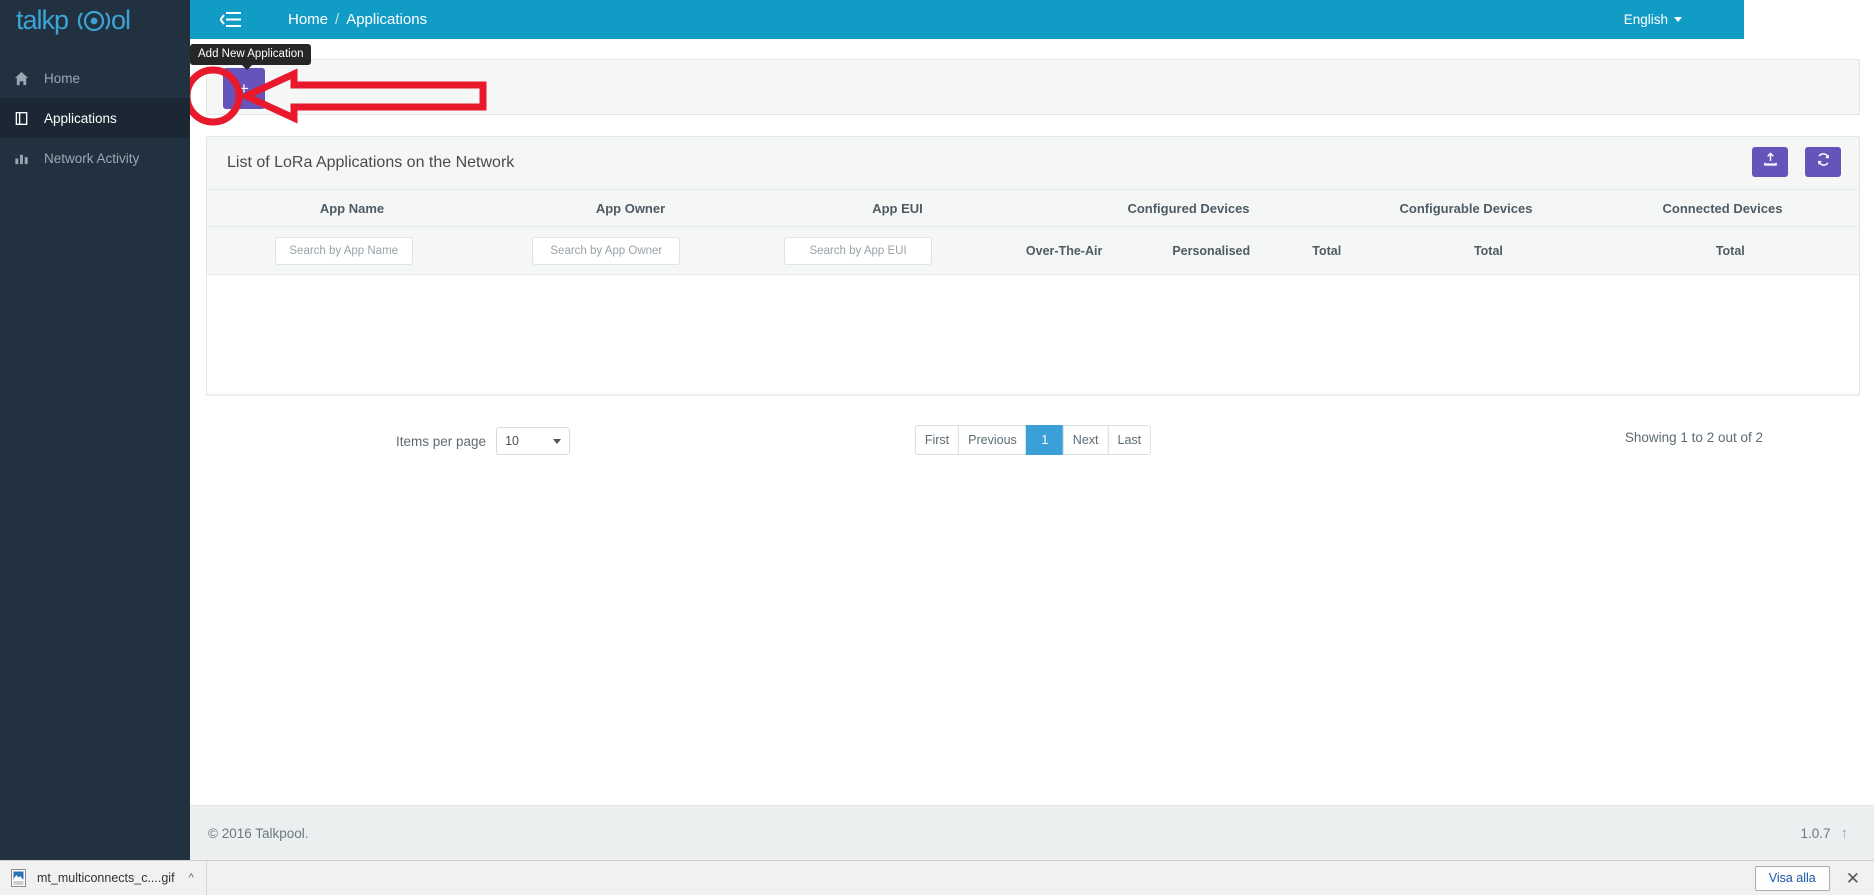 The width and height of the screenshot is (1874, 895). I want to click on panel-header-actions, so click(1805, 162).